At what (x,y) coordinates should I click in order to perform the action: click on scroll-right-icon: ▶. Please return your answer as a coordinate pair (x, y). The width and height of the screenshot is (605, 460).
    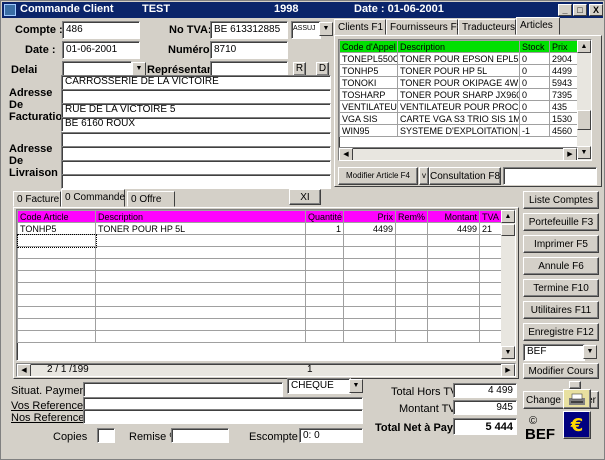
    Looking at the image, I should click on (570, 154).